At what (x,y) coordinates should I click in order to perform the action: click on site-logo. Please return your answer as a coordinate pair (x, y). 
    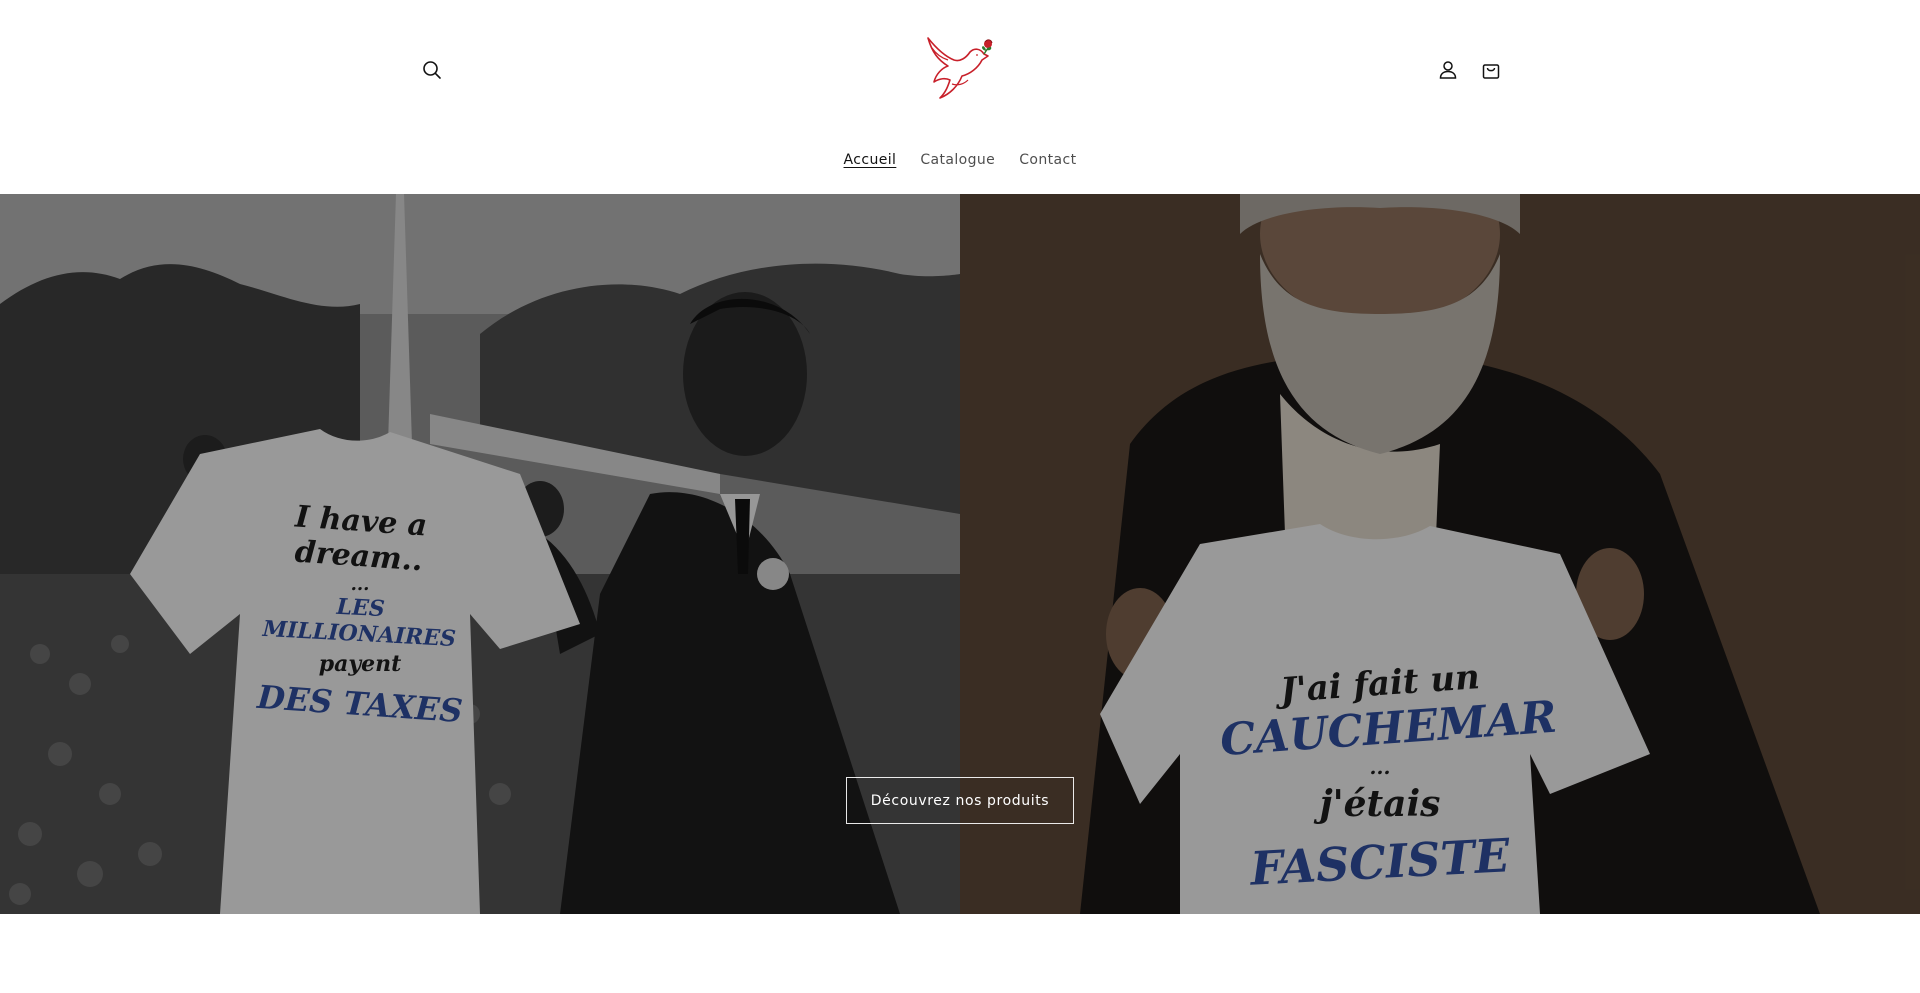
    Looking at the image, I should click on (960, 66).